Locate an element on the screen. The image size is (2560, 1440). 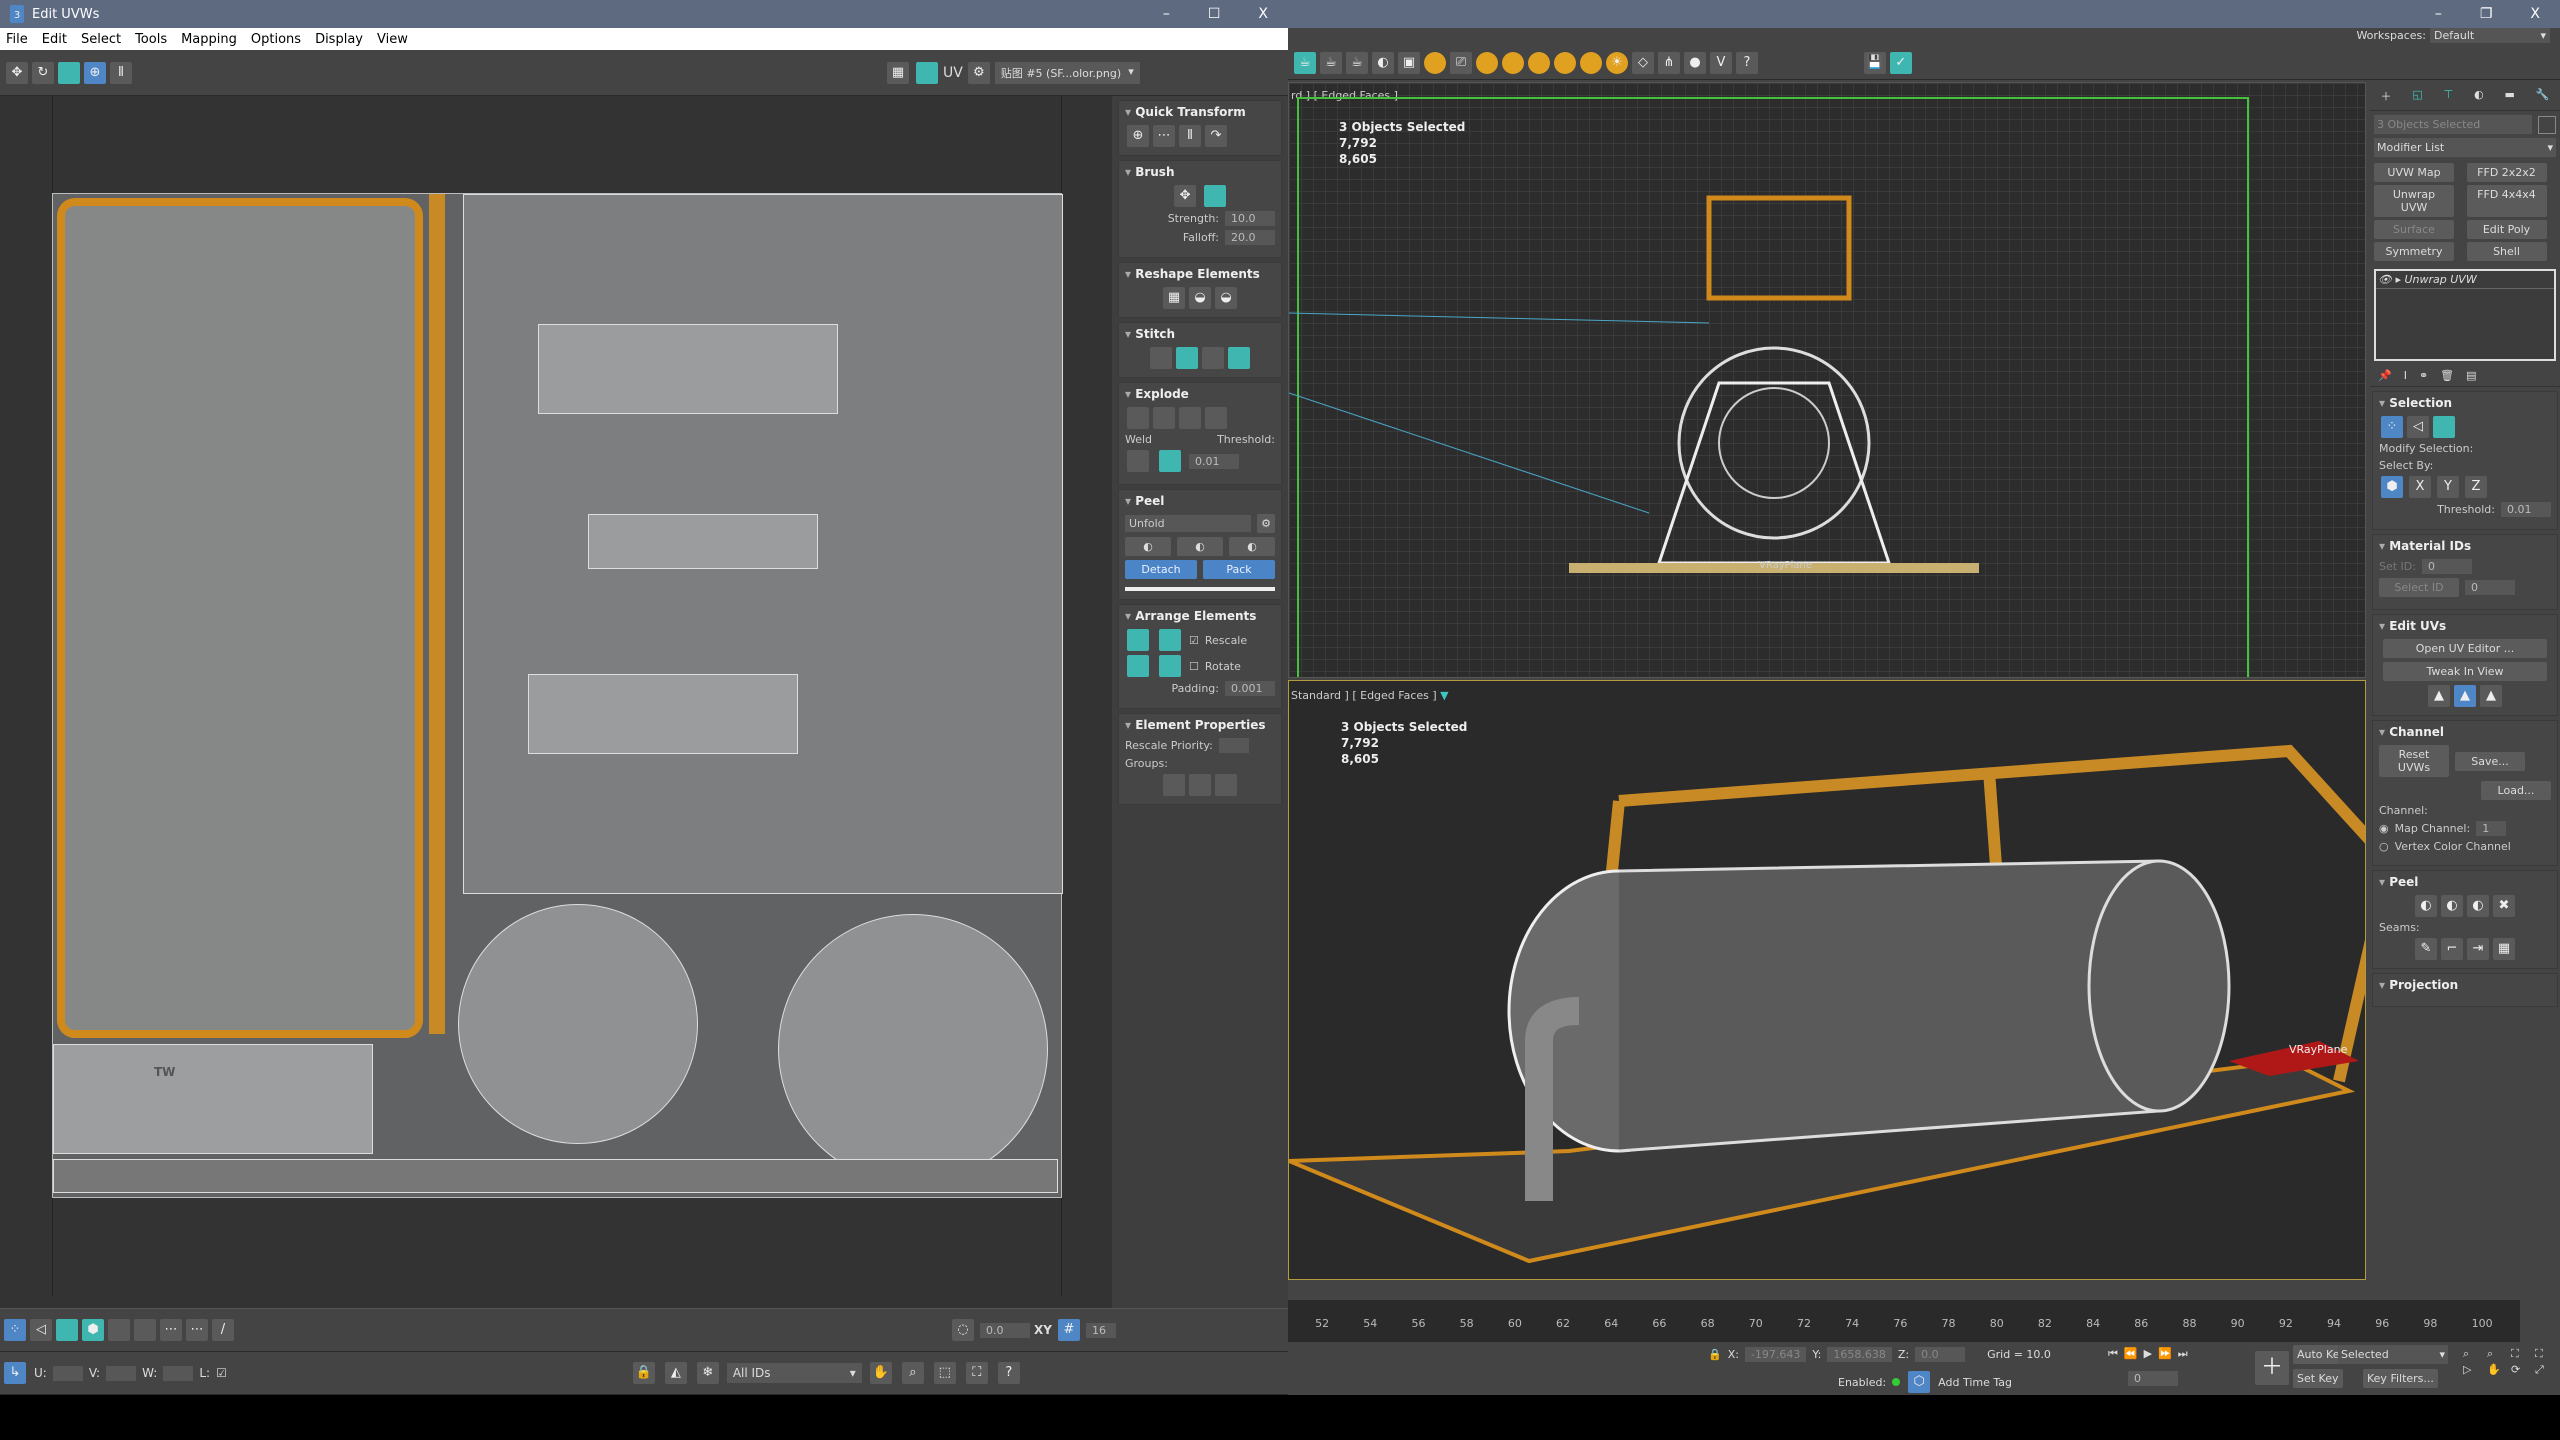
rollout-title: Reshape Elements is located at coordinates (1200, 274).